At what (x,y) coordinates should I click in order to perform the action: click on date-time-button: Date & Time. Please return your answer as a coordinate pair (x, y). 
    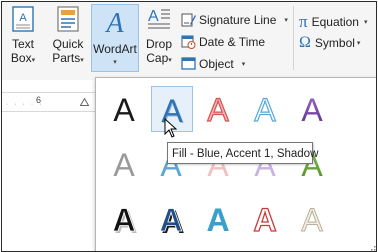
    Looking at the image, I should click on (223, 41).